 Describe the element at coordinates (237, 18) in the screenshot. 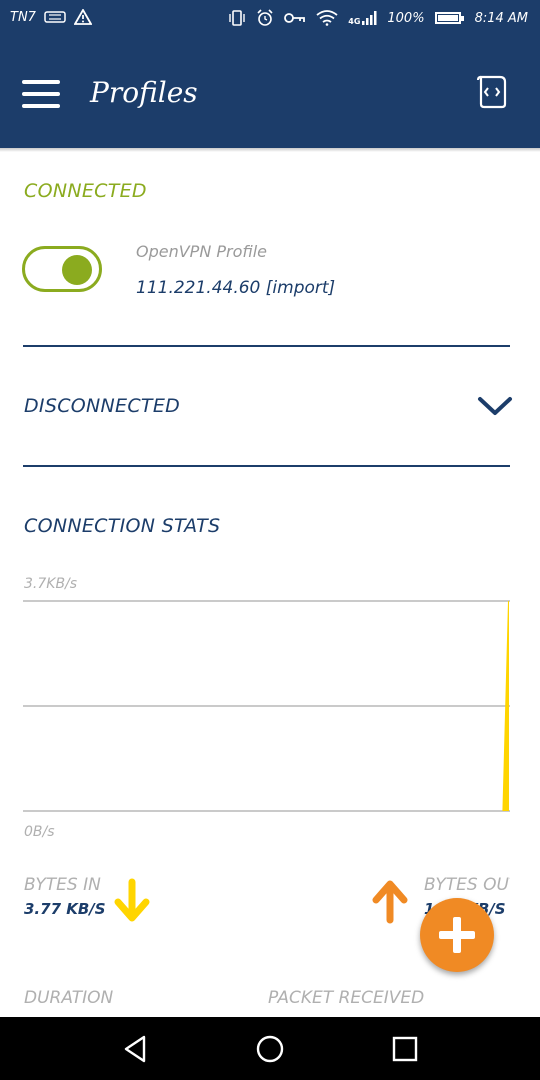

I see `vibrate-icon` at that location.